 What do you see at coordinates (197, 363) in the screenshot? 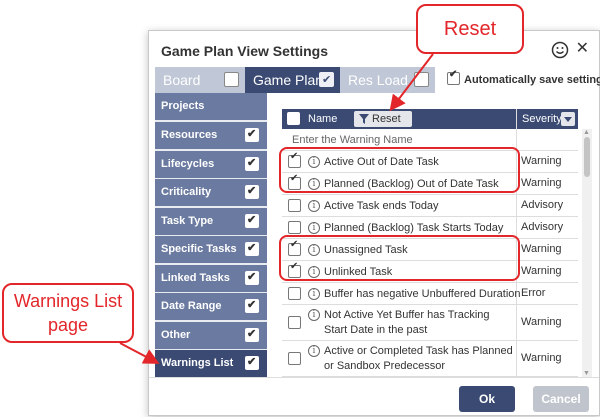
I see `sidebar-item-label: Warnings List` at bounding box center [197, 363].